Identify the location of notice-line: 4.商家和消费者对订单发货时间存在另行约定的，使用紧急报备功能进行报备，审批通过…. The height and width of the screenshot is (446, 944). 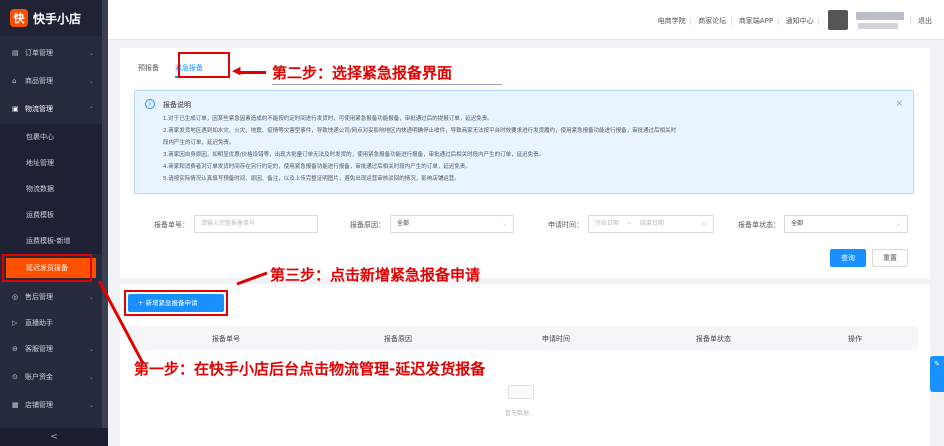
(317, 167).